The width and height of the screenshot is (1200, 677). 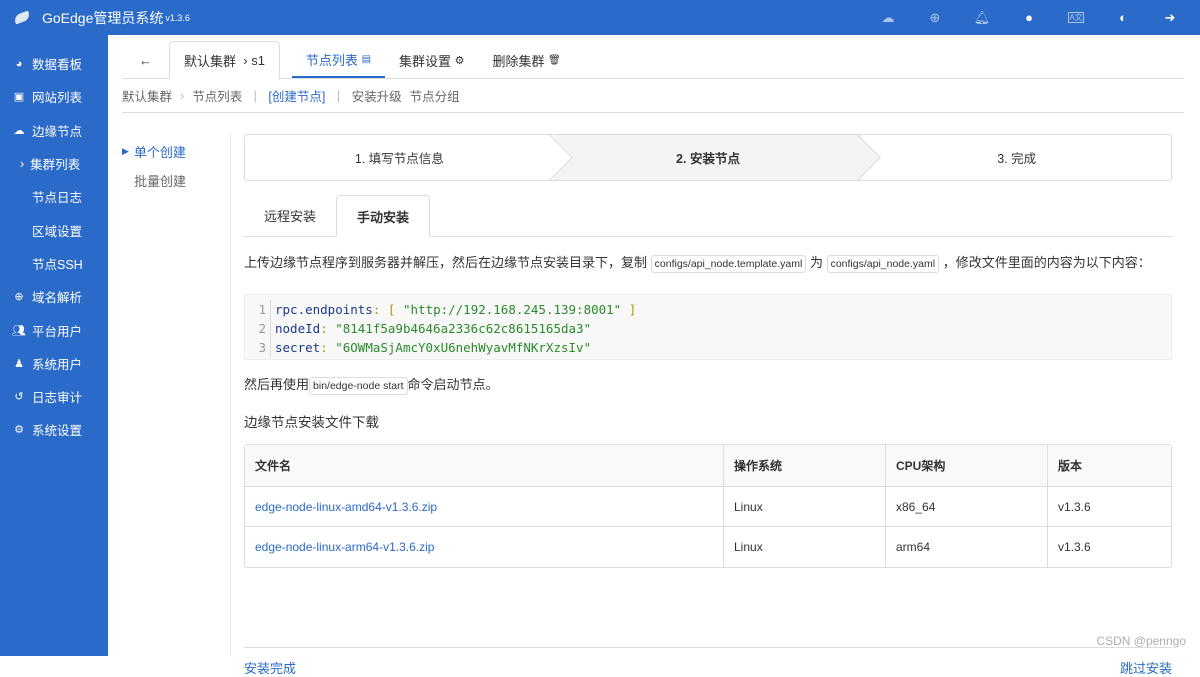 What do you see at coordinates (298, 347) in the screenshot?
I see `code-key: secret` at bounding box center [298, 347].